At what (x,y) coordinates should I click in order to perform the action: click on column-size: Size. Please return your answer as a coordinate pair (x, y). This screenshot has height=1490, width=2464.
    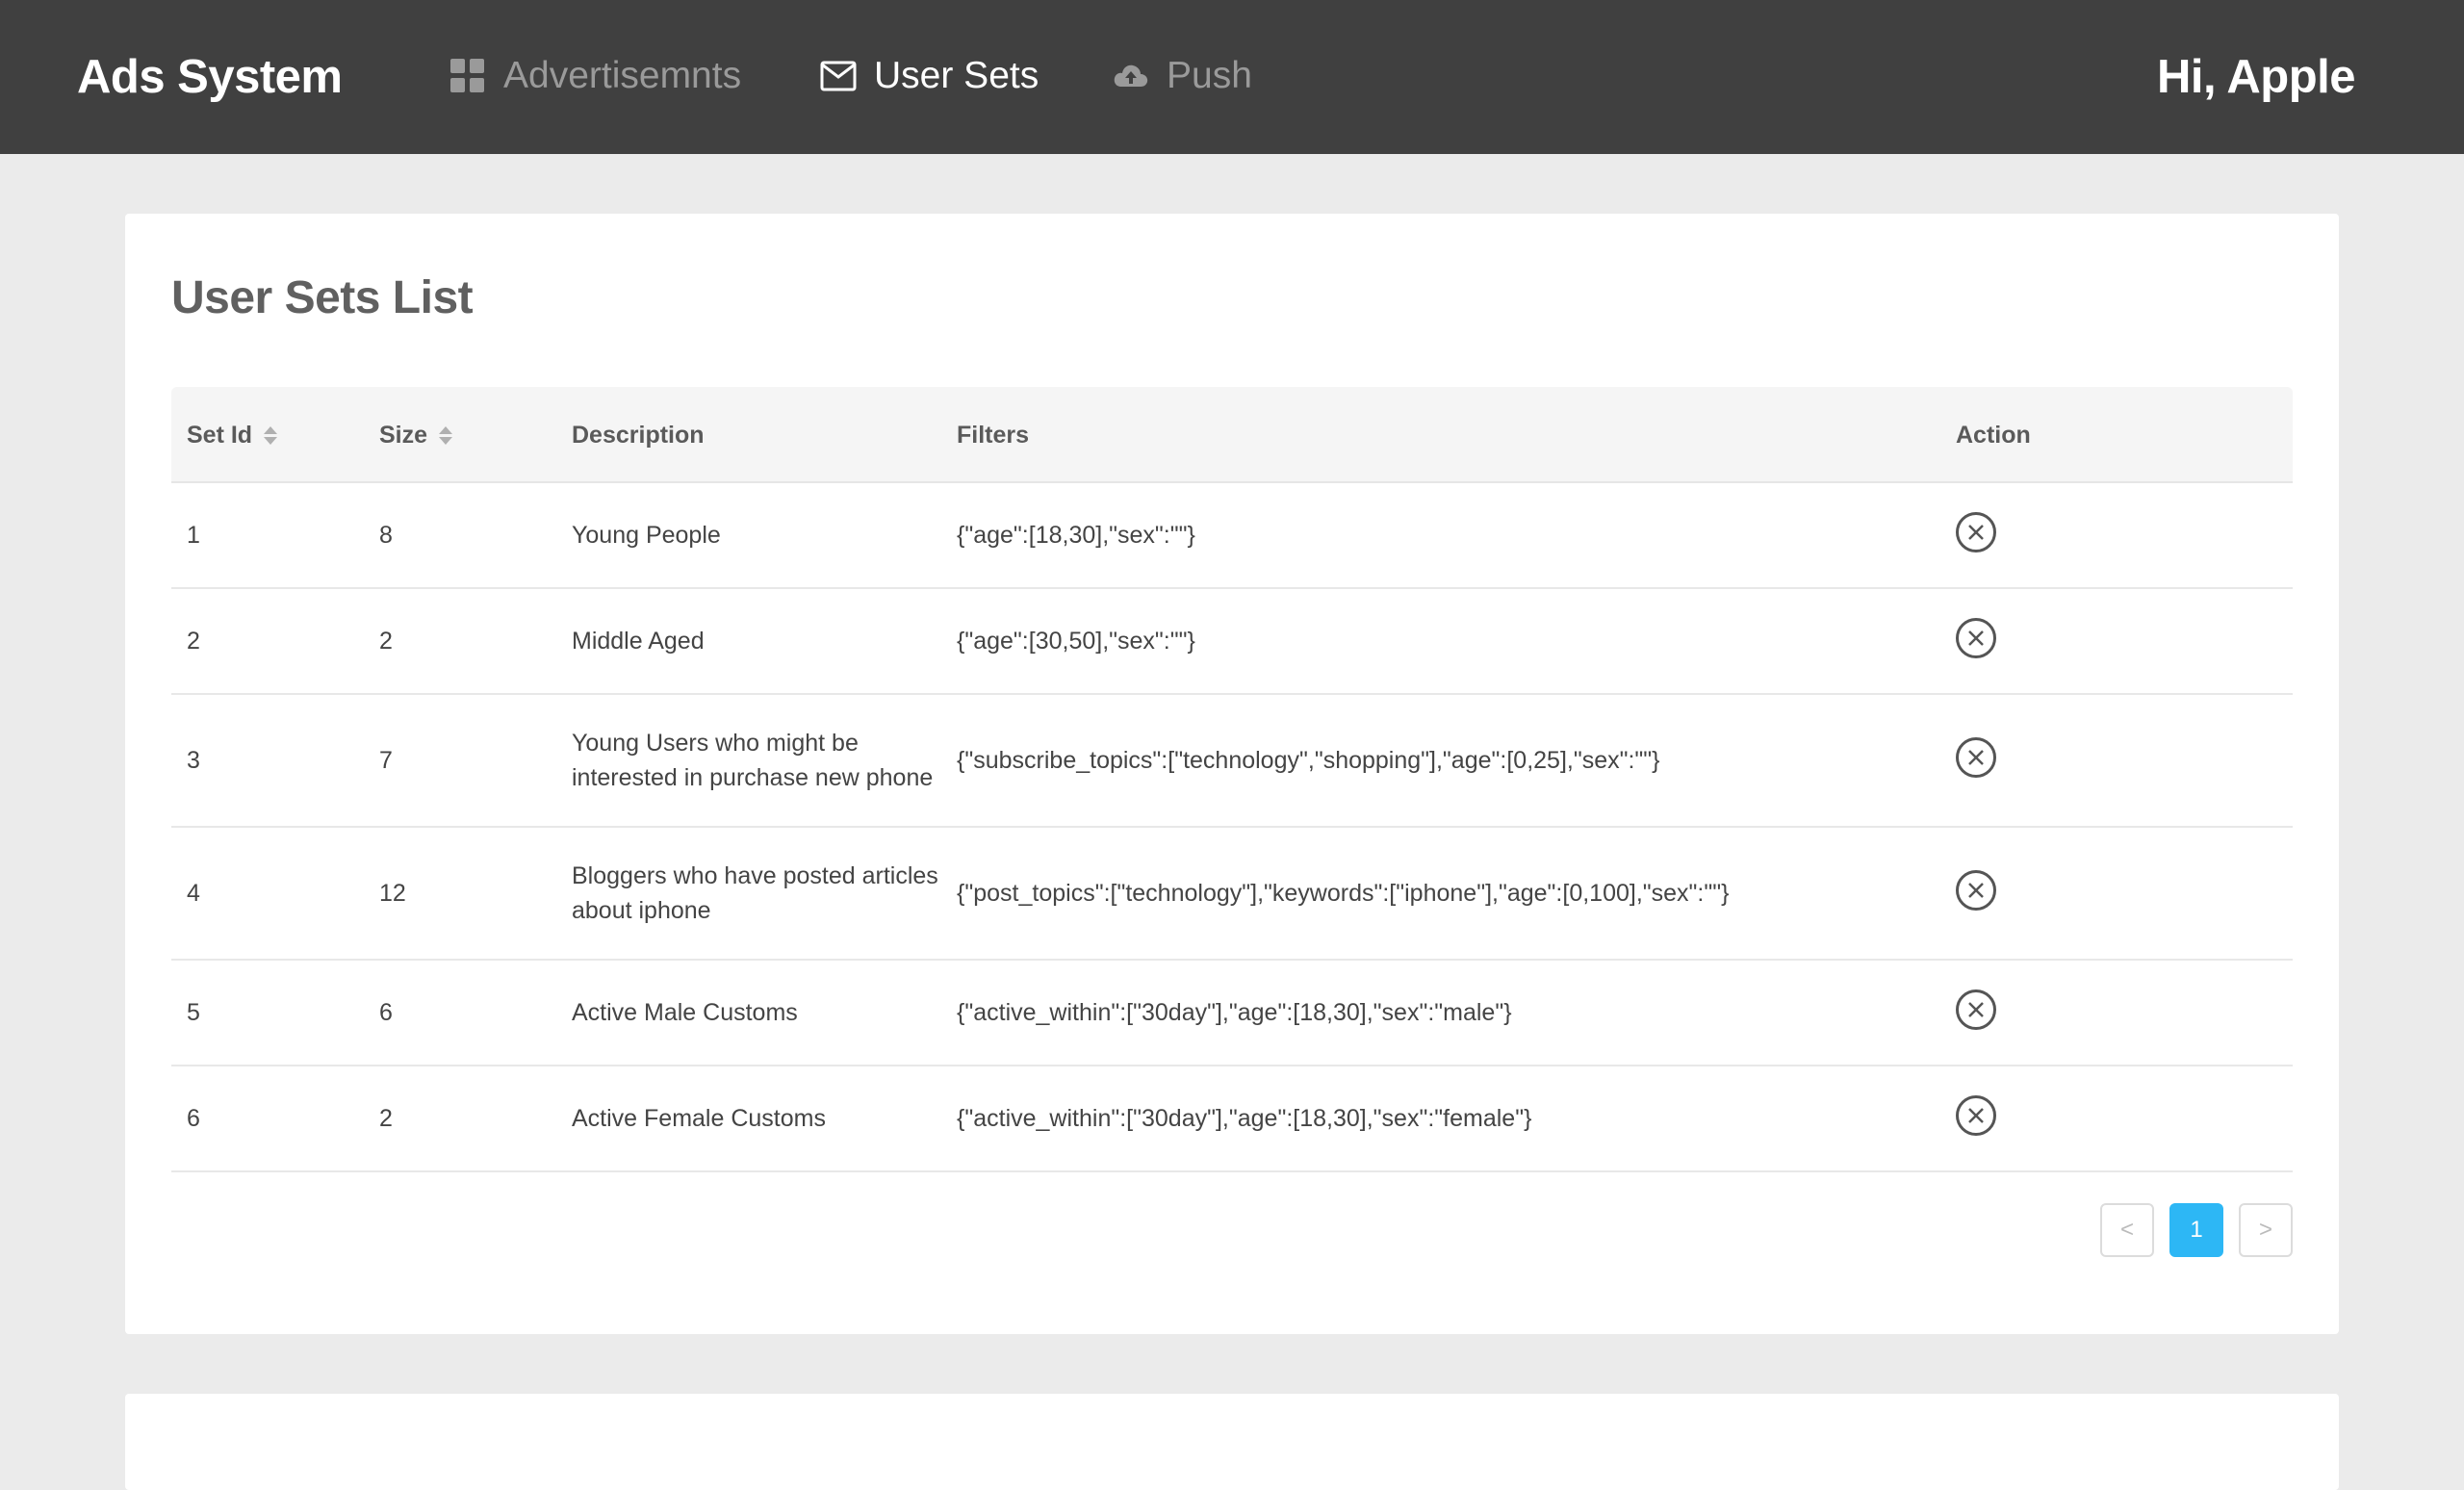
    Looking at the image, I should click on (416, 435).